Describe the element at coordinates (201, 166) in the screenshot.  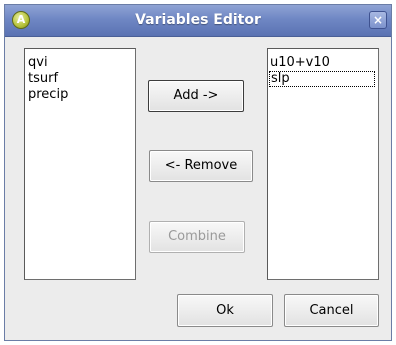
I see `remove-button: <- Remove` at that location.